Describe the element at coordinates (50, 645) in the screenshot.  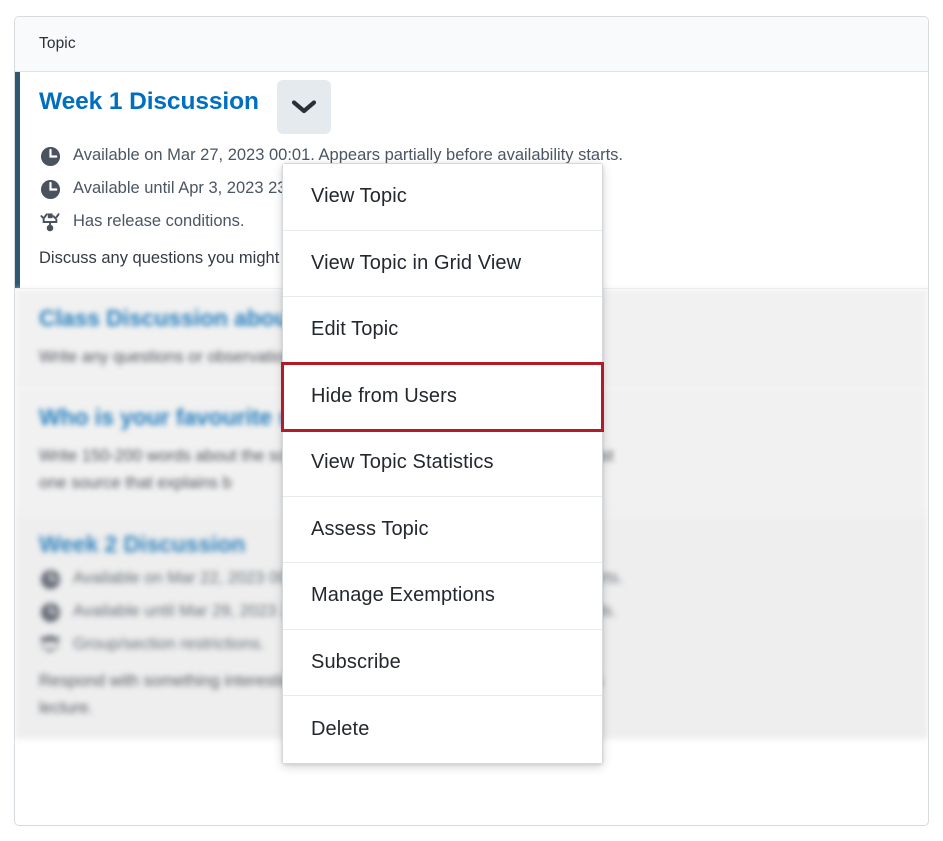
I see `group-restriction-icon` at that location.